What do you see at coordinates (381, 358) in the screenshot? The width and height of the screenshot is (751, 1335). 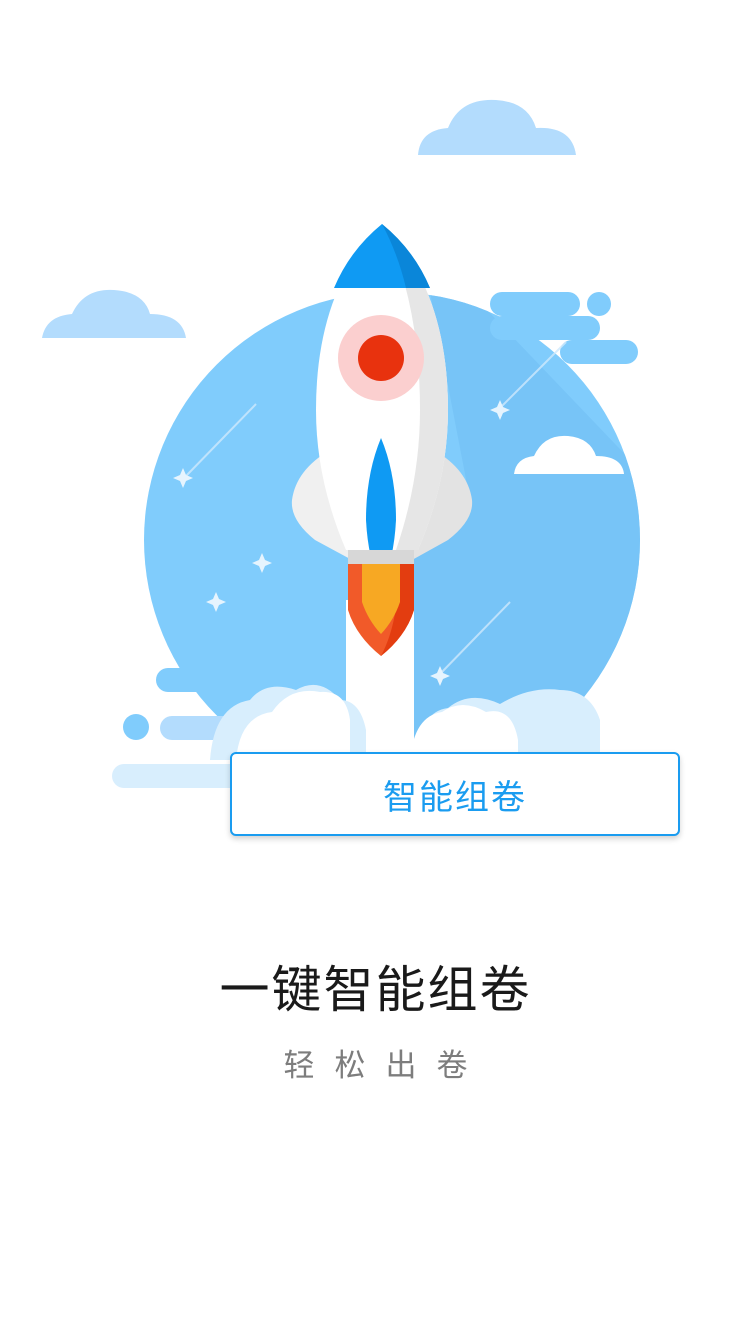 I see `rocket-window` at bounding box center [381, 358].